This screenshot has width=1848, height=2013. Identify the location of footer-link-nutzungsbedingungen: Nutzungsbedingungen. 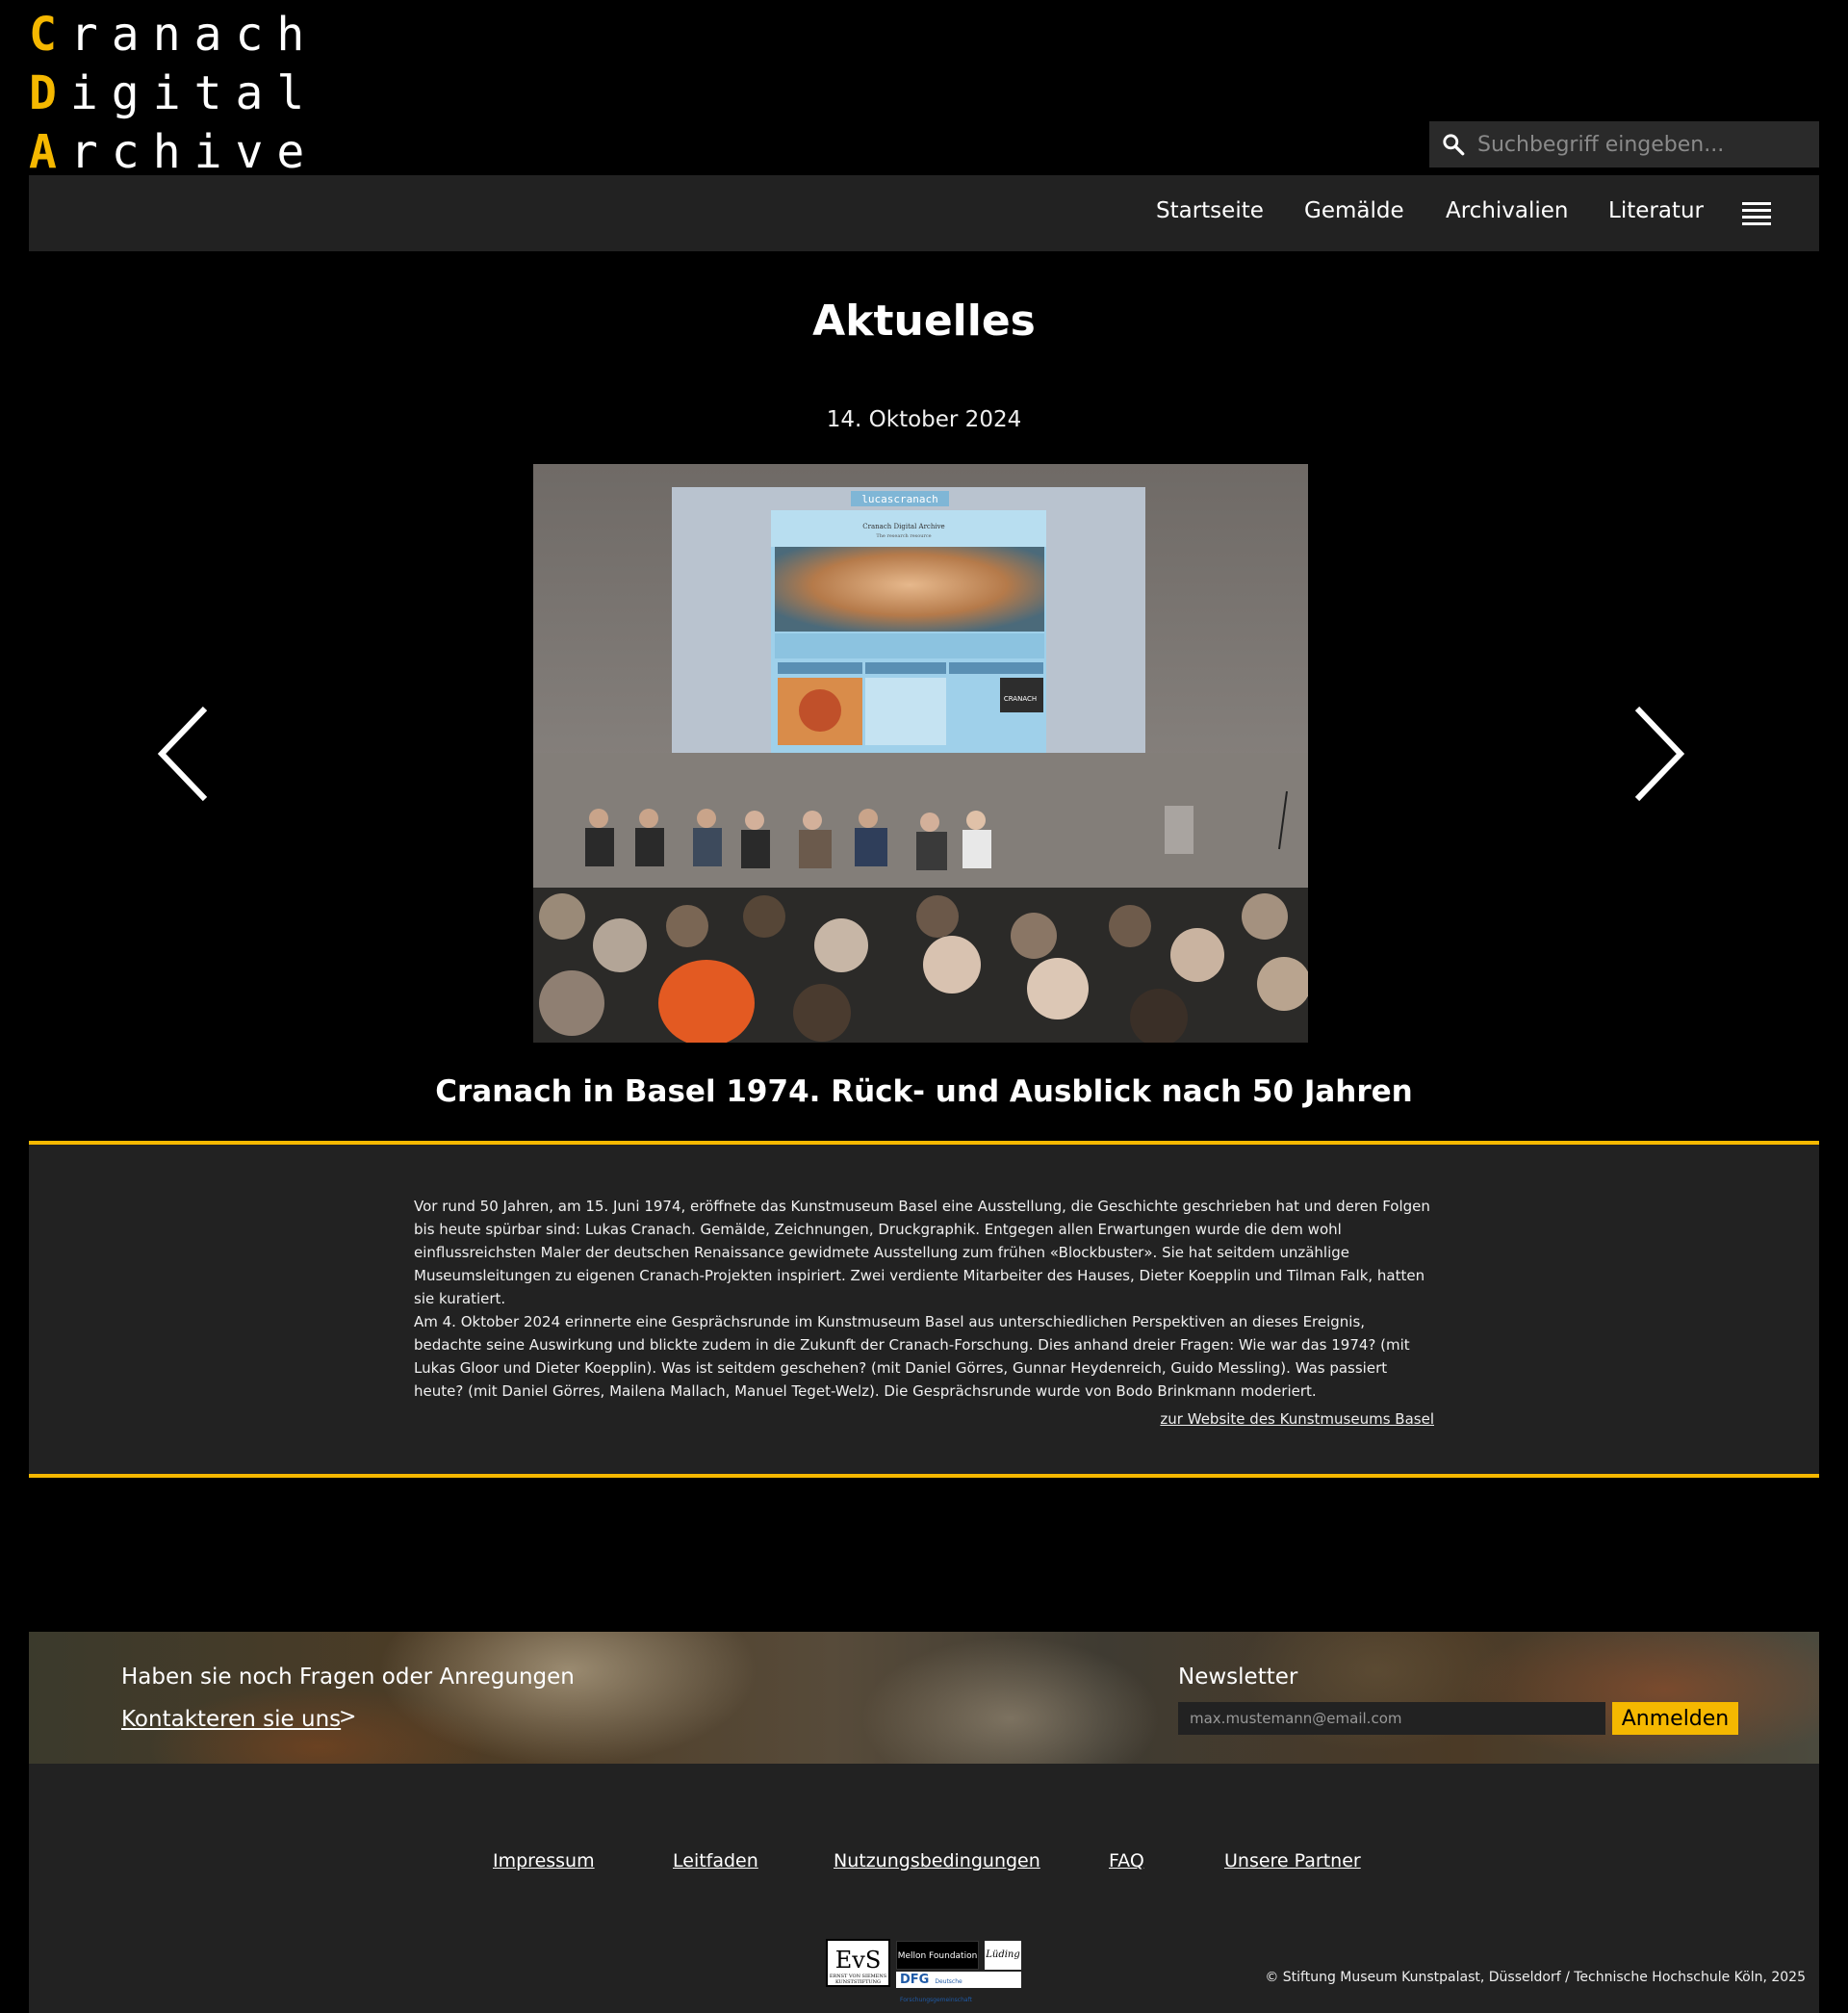
(937, 1860).